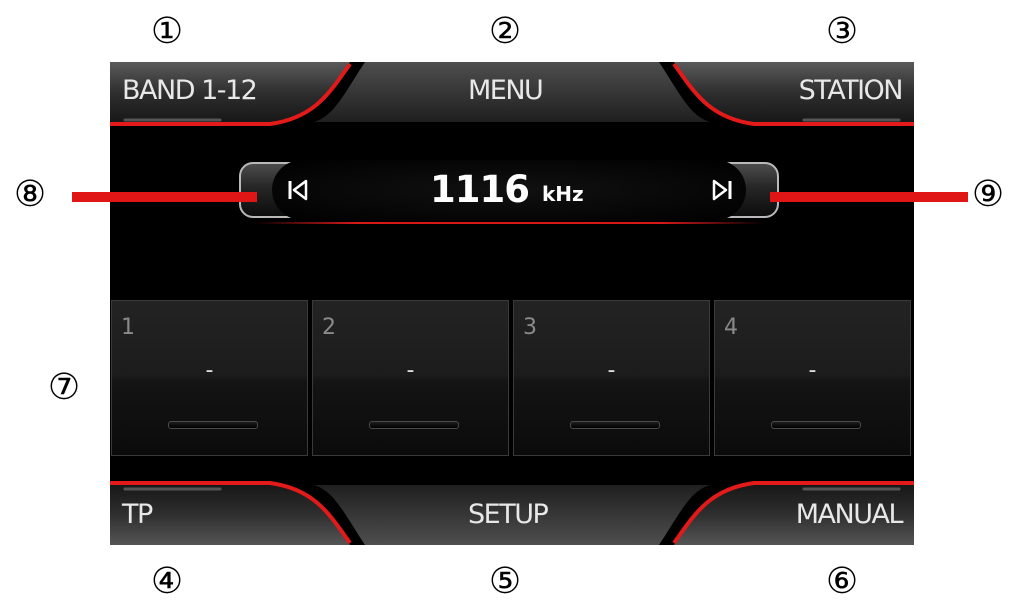 The height and width of the screenshot is (610, 1015). I want to click on callout-2: ②, so click(505, 31).